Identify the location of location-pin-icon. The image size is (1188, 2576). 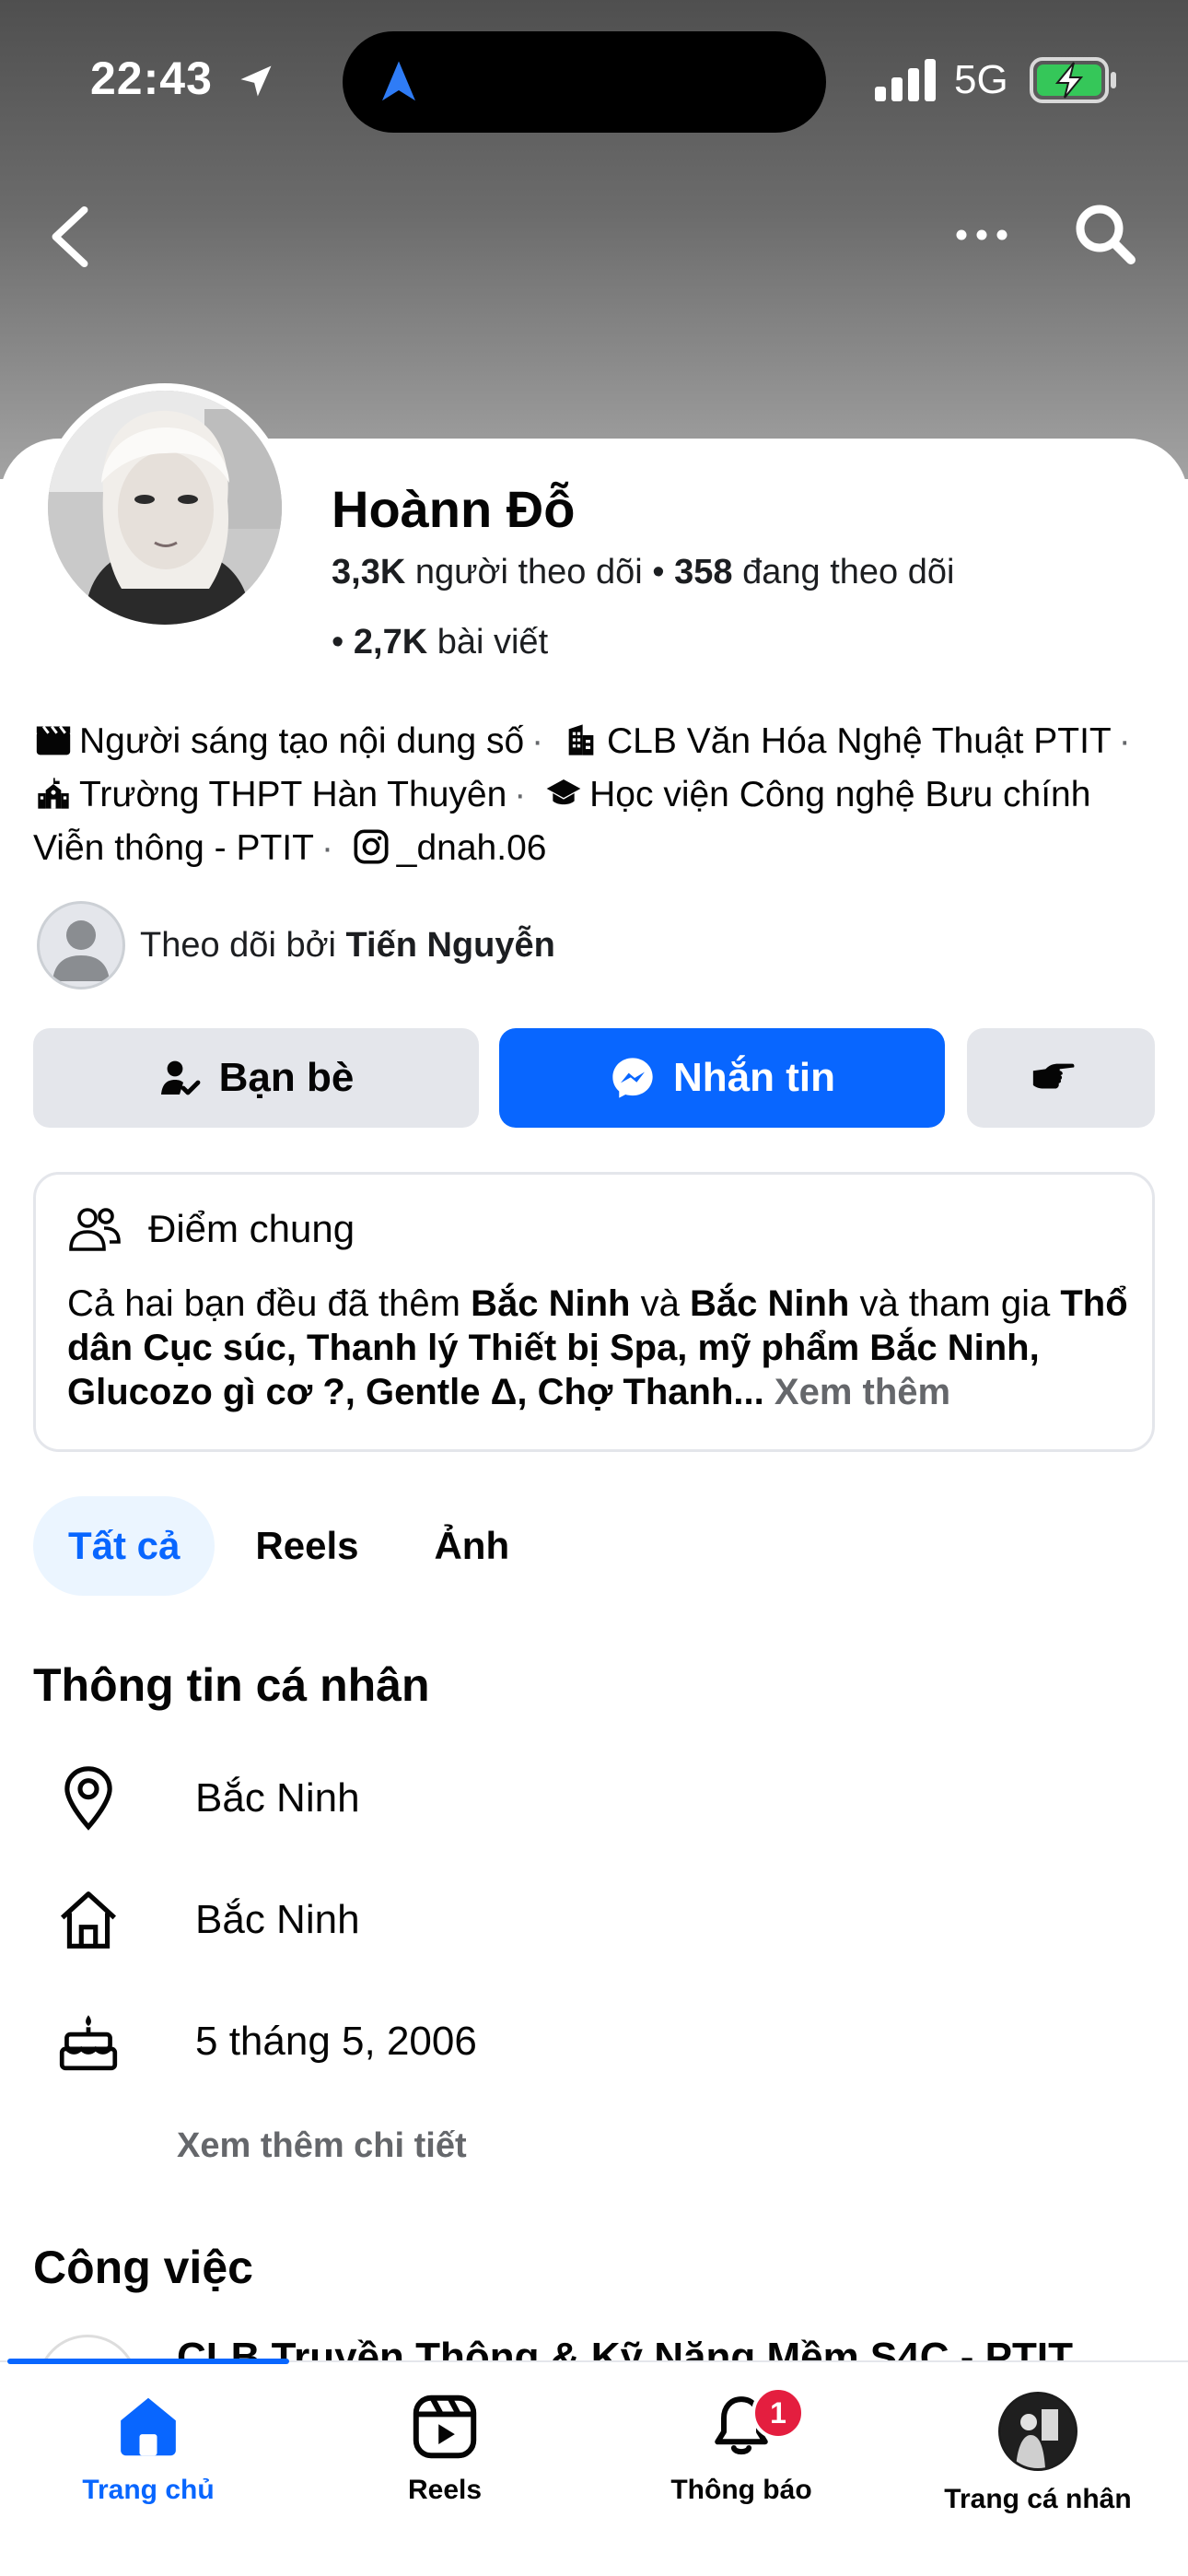
(88, 1798).